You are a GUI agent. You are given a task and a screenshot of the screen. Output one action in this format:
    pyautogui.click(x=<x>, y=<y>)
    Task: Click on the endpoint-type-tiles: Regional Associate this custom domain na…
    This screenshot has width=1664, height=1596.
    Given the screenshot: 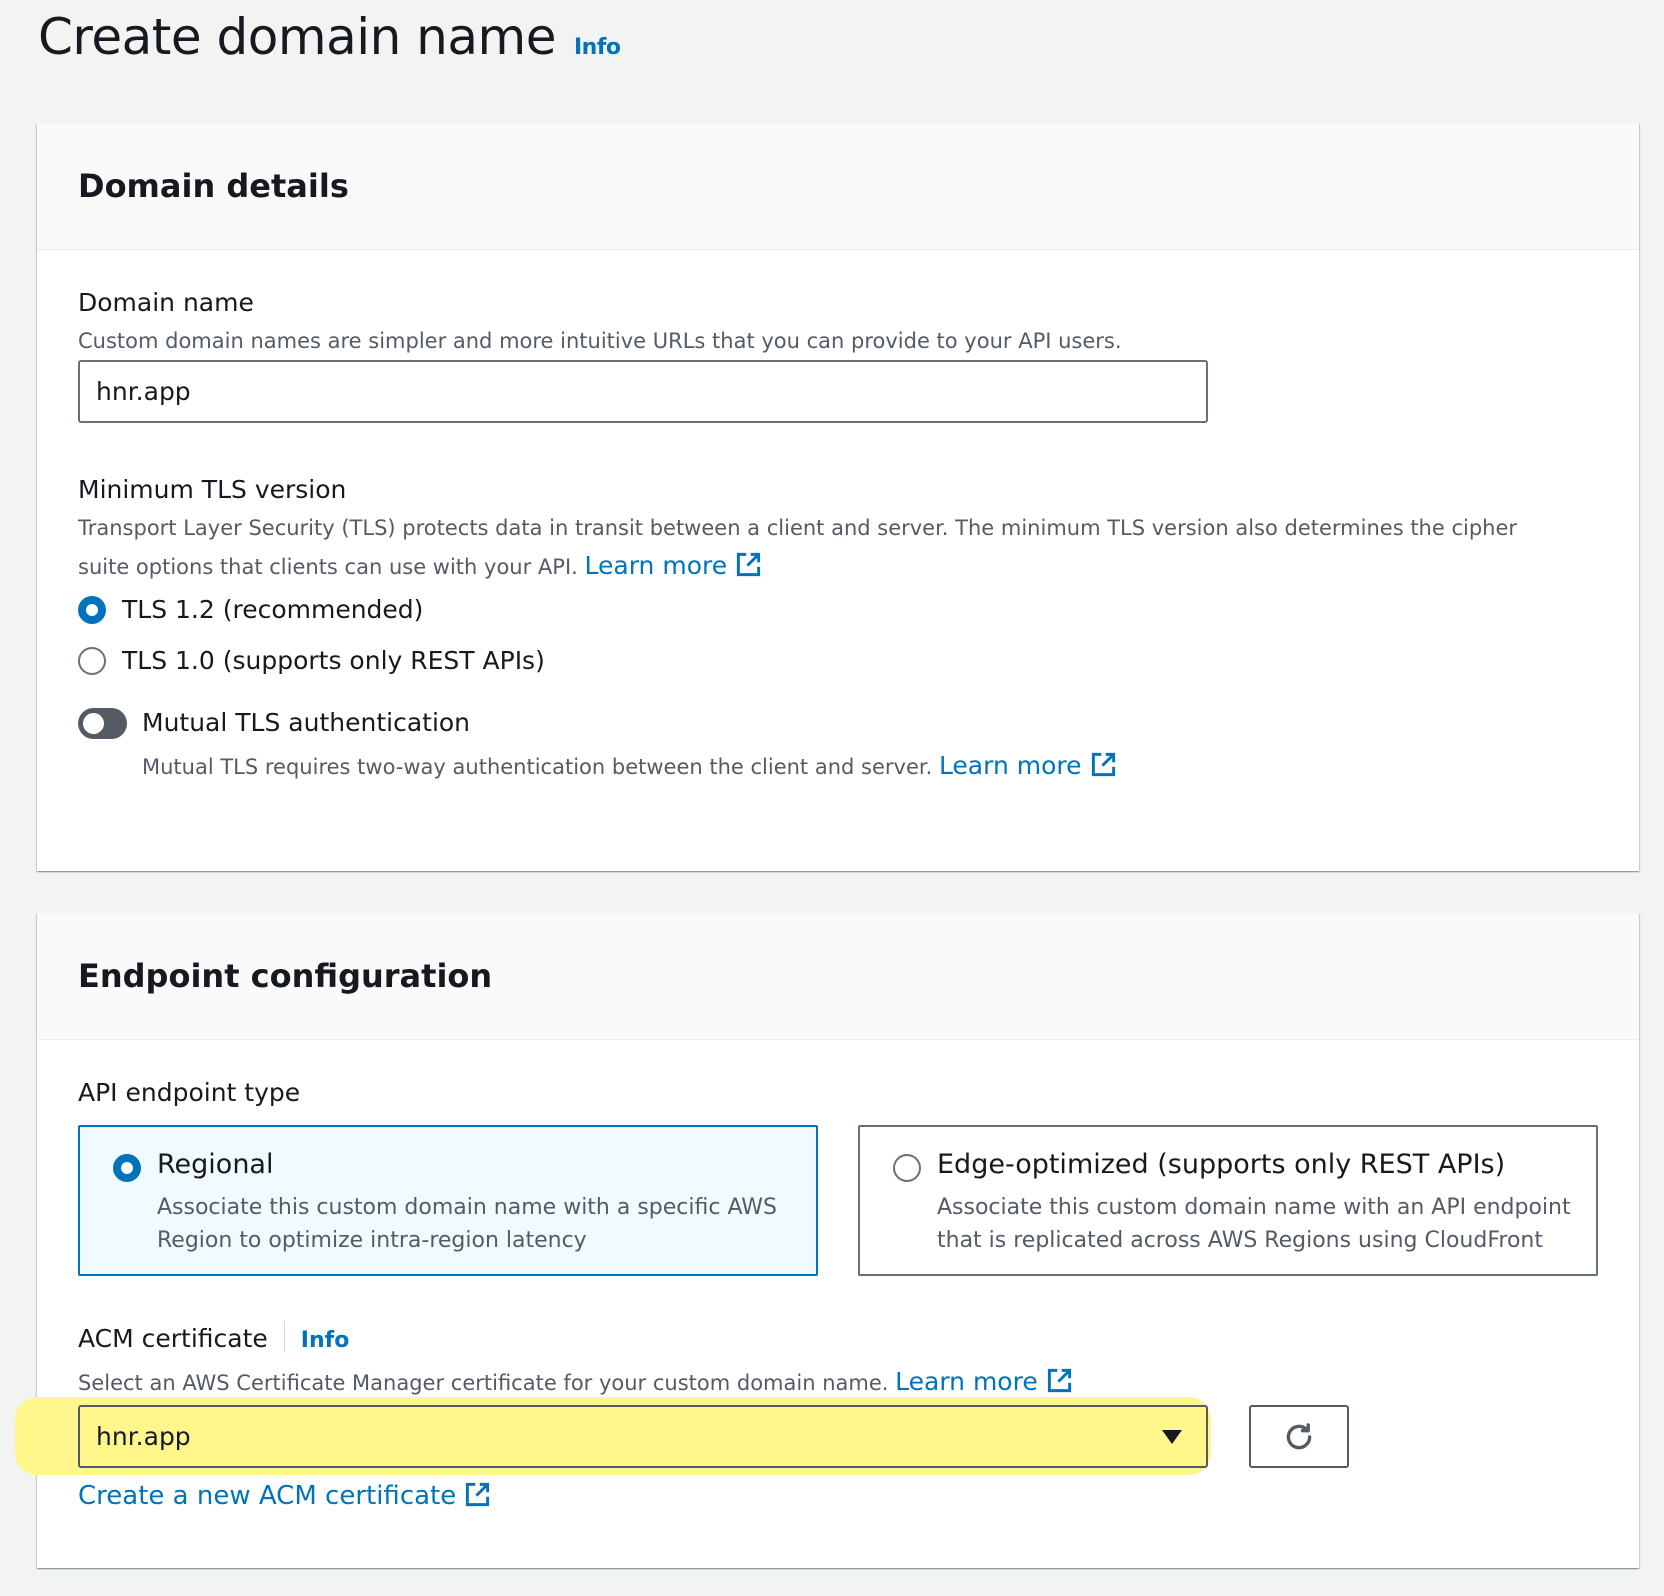 What is the action you would take?
    pyautogui.click(x=838, y=1200)
    